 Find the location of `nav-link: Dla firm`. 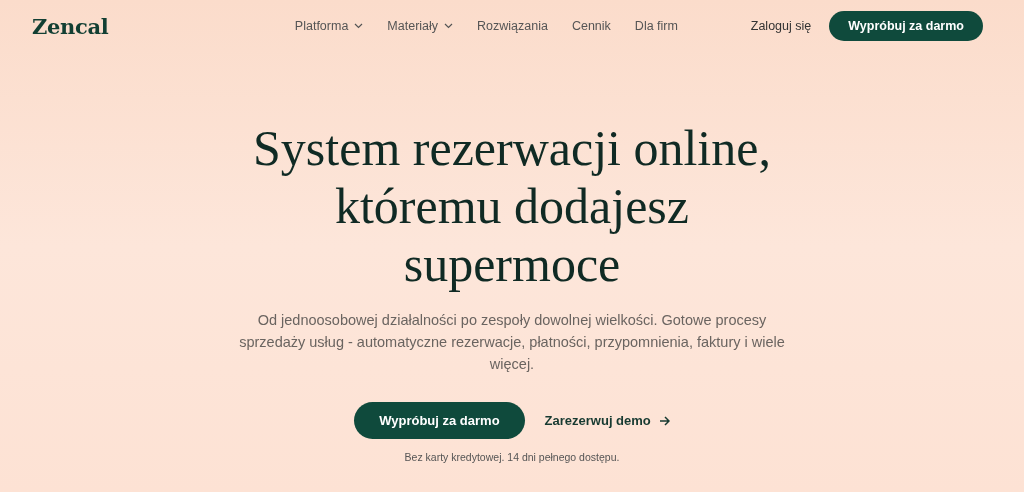

nav-link: Dla firm is located at coordinates (656, 26).